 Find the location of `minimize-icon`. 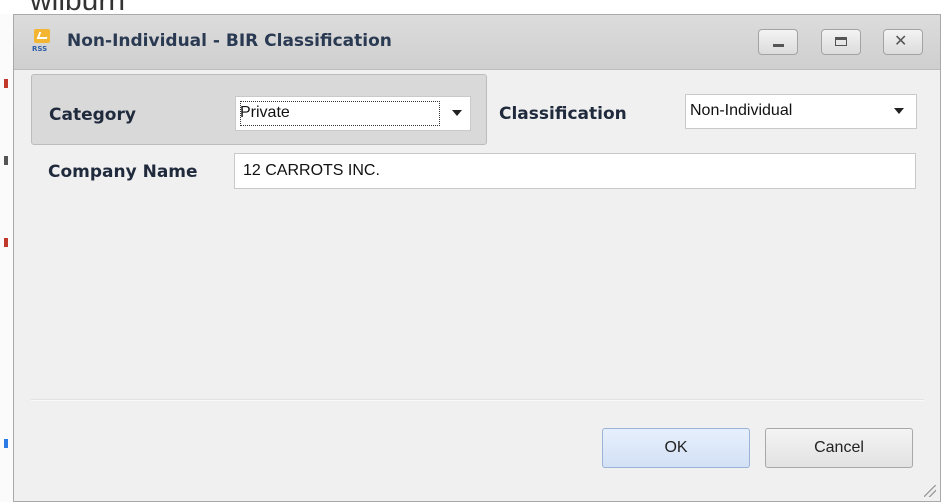

minimize-icon is located at coordinates (778, 45).